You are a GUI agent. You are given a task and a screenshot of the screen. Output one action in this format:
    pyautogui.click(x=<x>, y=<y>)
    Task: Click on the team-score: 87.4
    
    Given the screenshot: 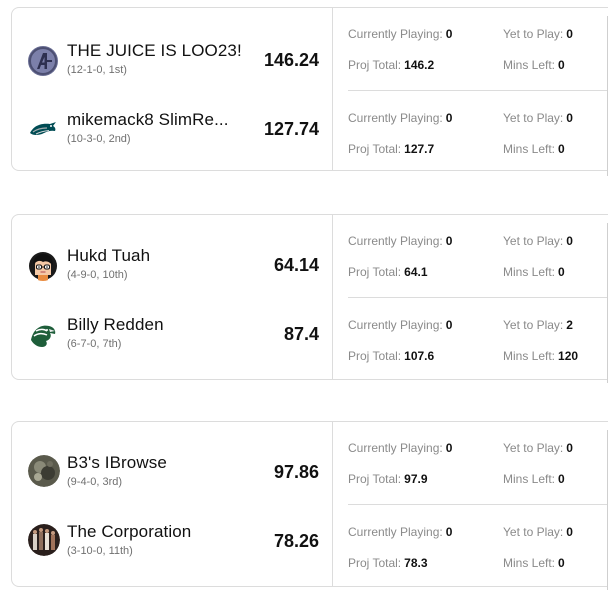 What is the action you would take?
    pyautogui.click(x=301, y=334)
    